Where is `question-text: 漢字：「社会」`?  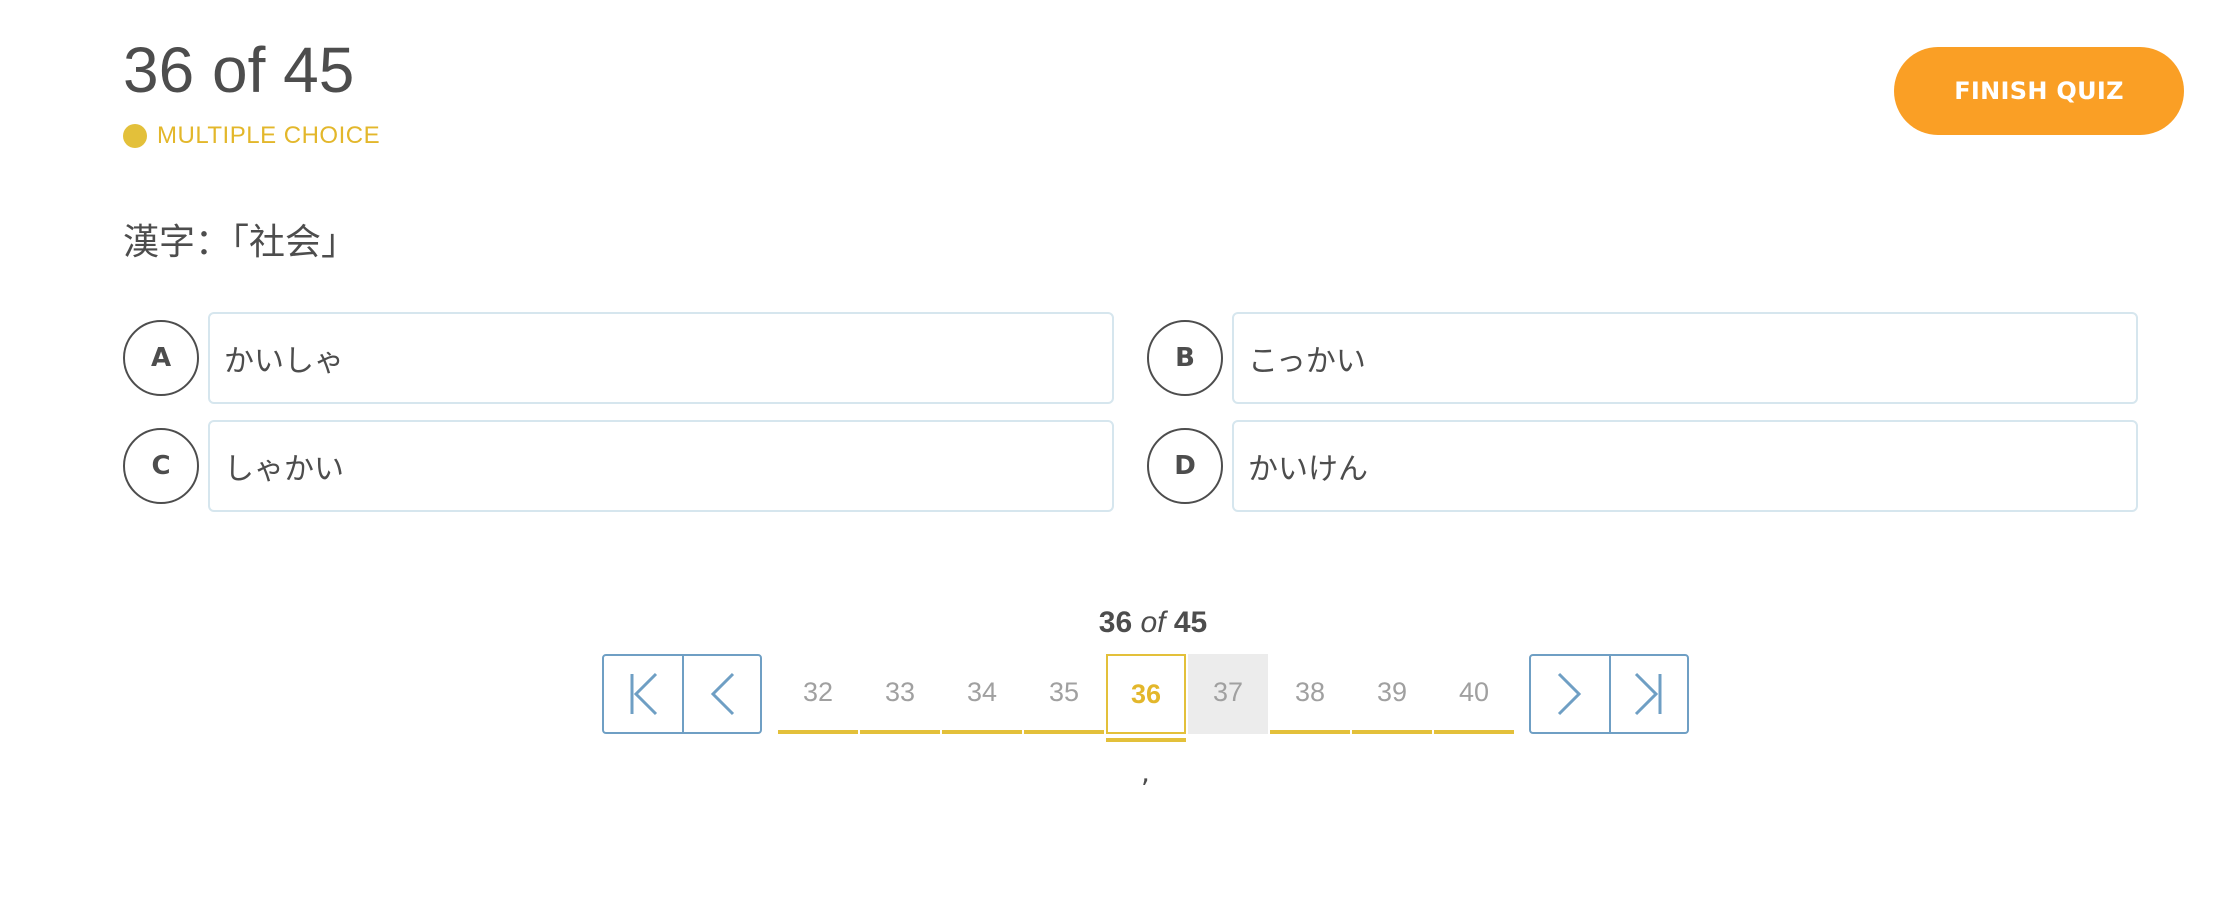 question-text: 漢字：「社会」 is located at coordinates (240, 242).